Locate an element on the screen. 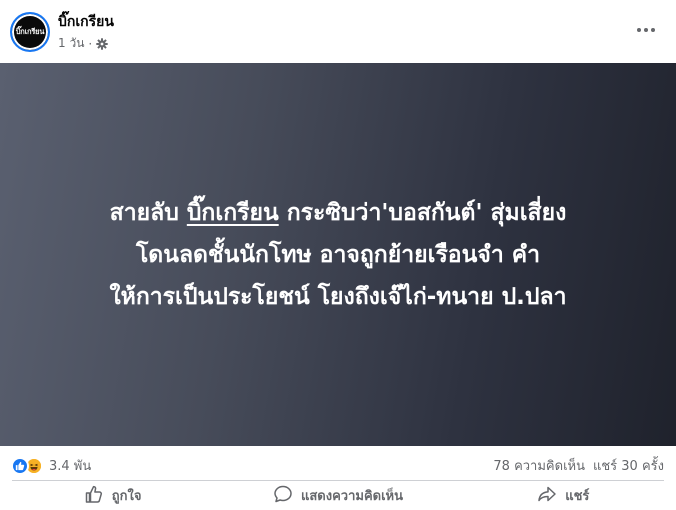 The image size is (676, 510). headline-line-1-start: สายลับ is located at coordinates (148, 212).